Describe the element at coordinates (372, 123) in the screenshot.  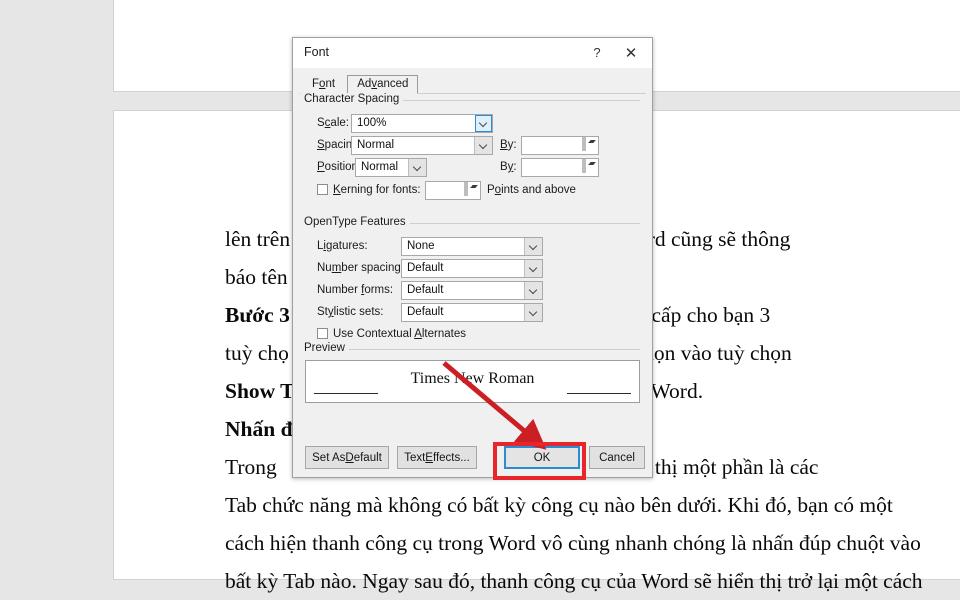
I see `scale-value: 100%` at that location.